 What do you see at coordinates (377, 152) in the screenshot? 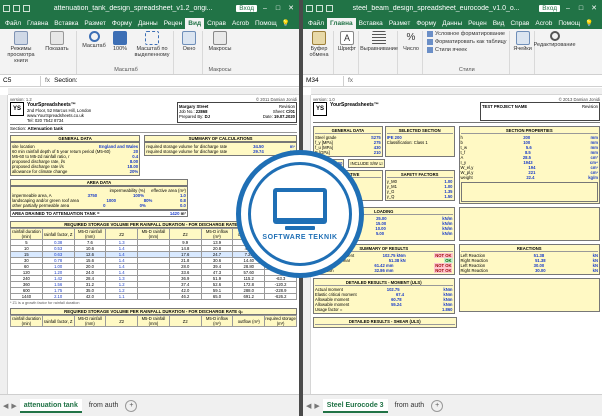
I see `row-value: 210` at bounding box center [377, 152].